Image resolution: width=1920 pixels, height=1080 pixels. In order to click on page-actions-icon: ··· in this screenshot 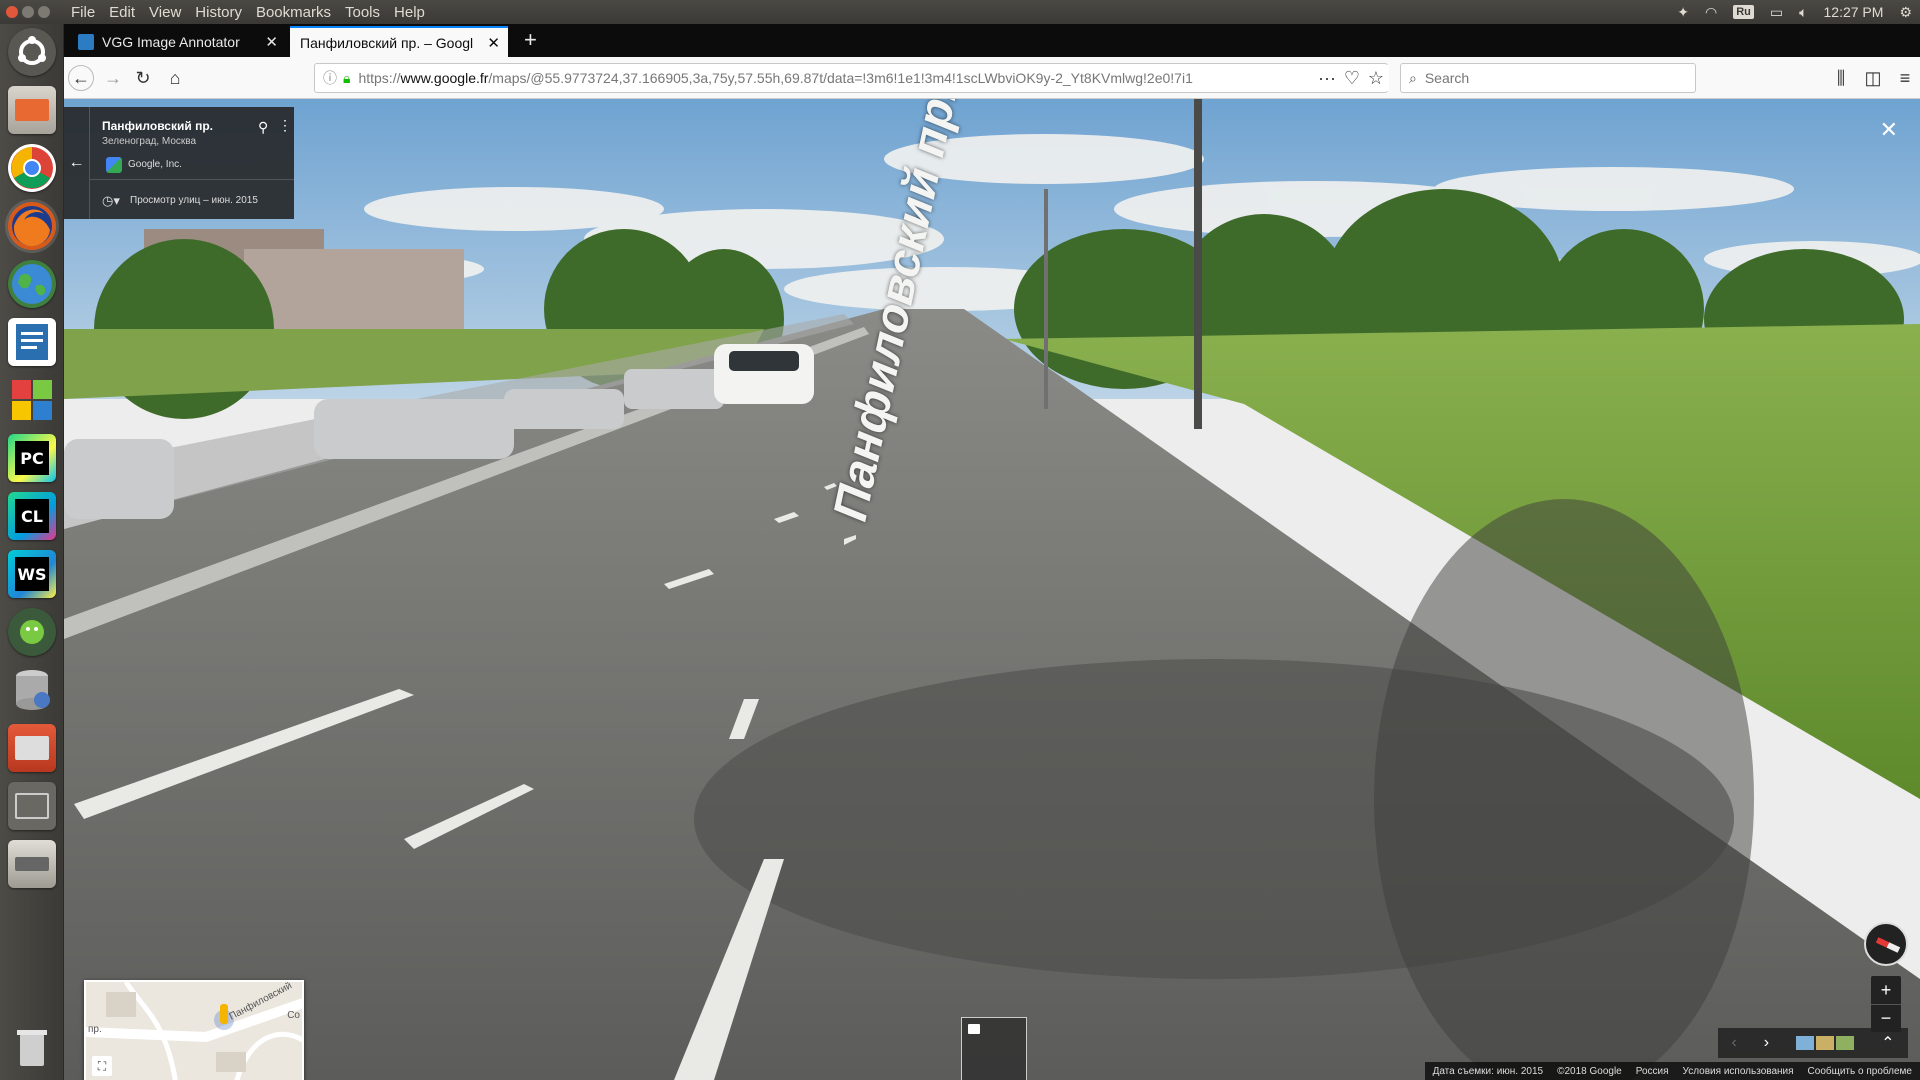, I will do `click(1327, 78)`.